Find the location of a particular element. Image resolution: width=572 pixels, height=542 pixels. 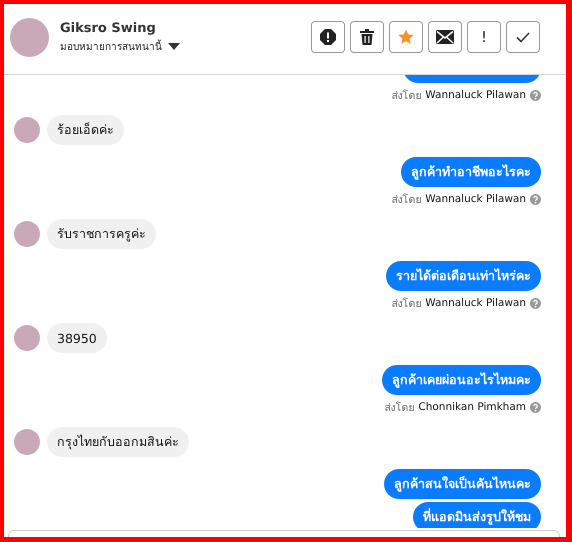

contact-name: Giksro Swing is located at coordinates (108, 28).